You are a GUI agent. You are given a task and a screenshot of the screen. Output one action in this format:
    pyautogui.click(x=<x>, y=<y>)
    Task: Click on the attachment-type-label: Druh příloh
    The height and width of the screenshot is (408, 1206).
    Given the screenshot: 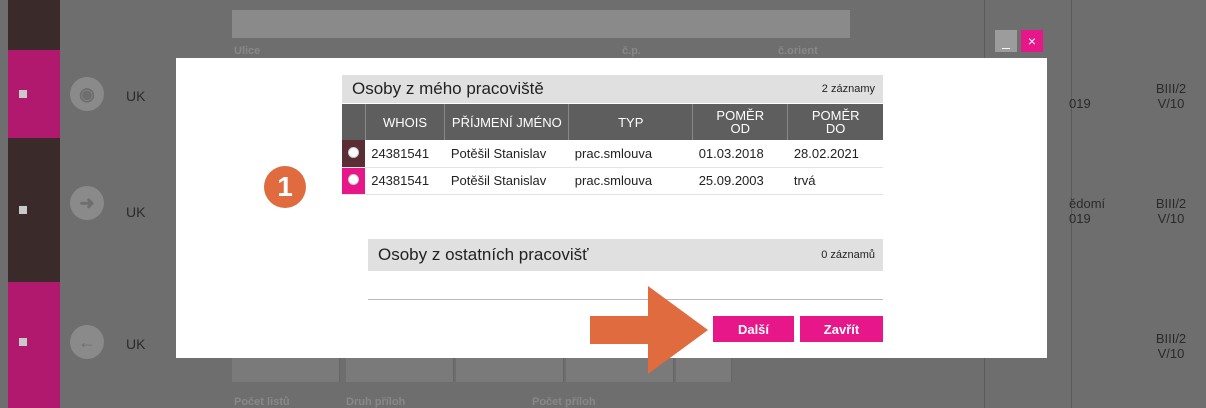 What is the action you would take?
    pyautogui.click(x=376, y=402)
    